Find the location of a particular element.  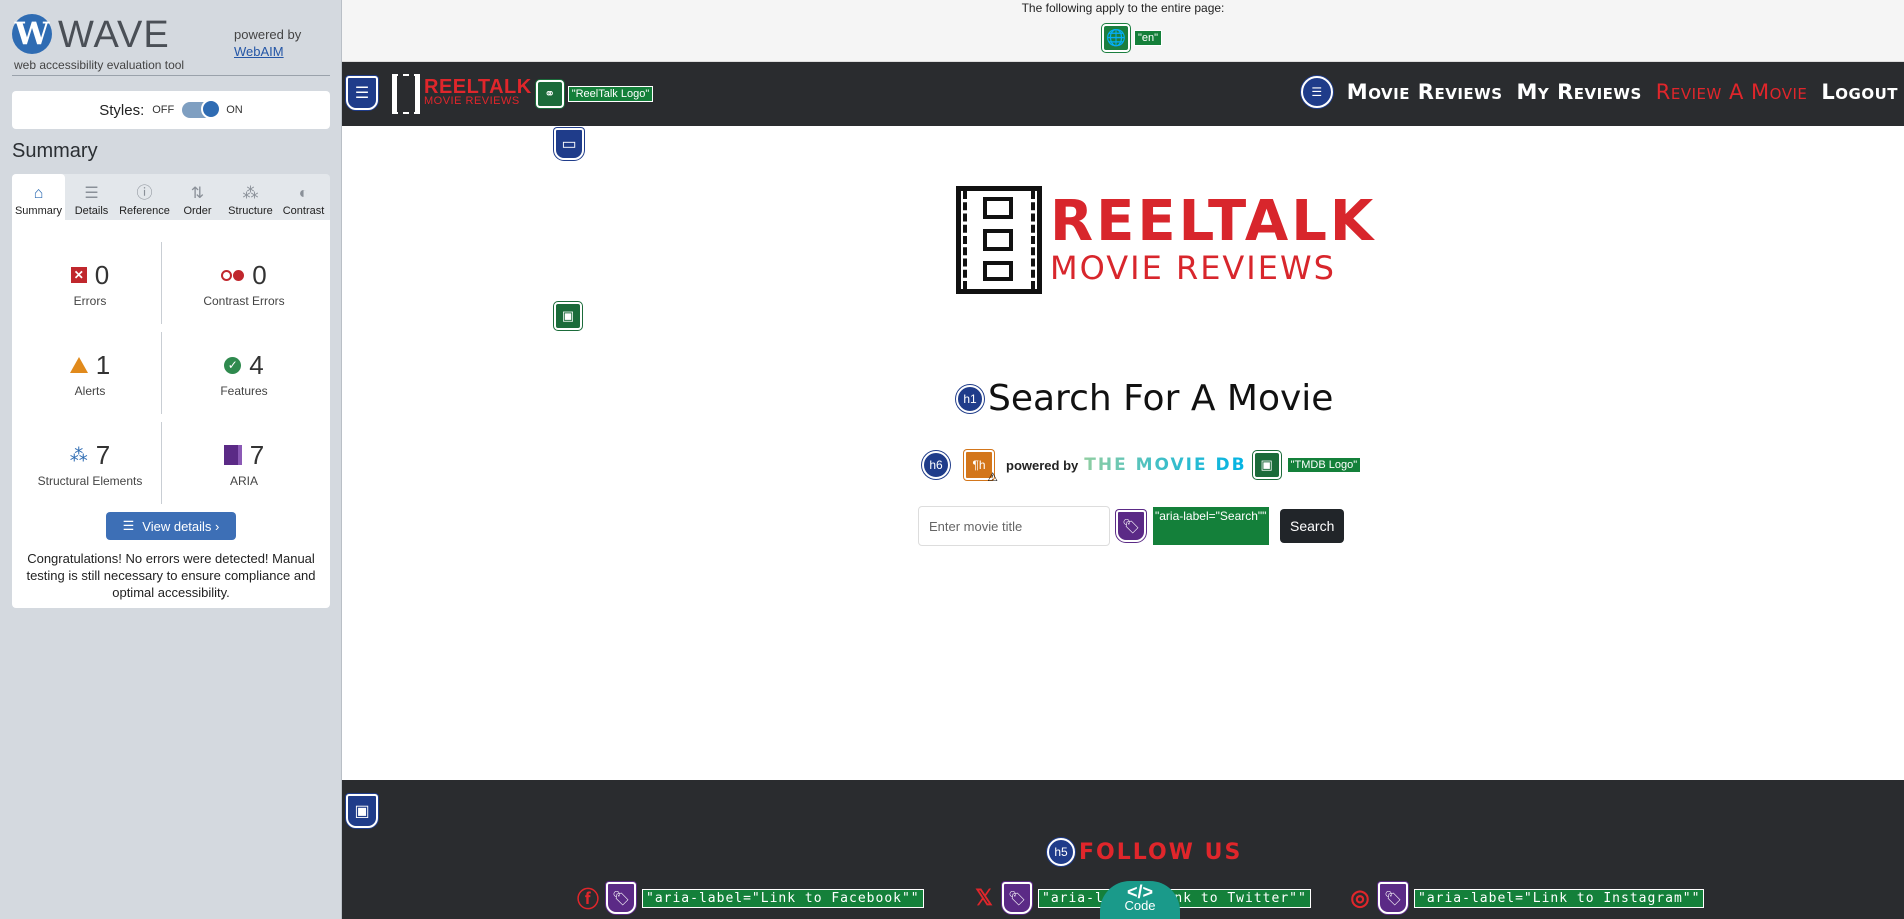

nav-review-a-movie: Review A Movie is located at coordinates (1732, 92).